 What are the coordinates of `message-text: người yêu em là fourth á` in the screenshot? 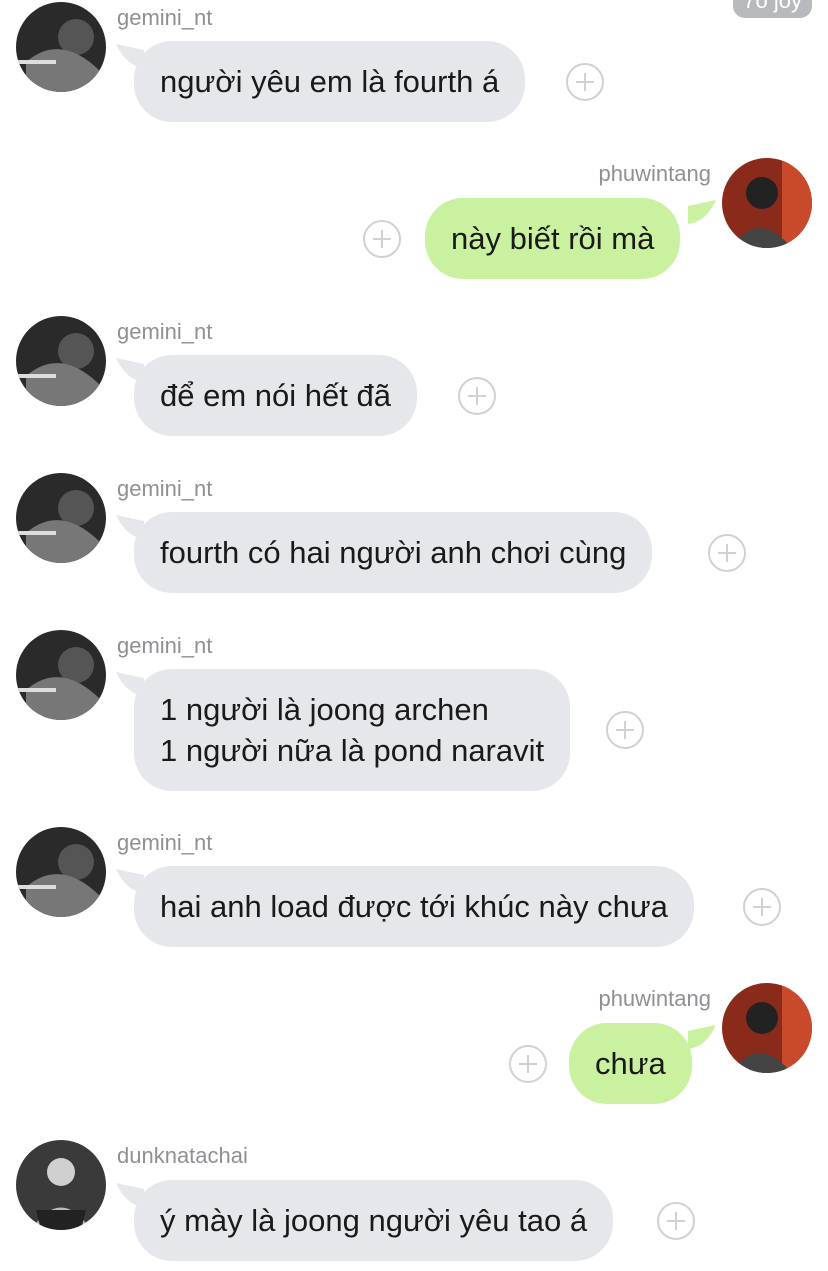 It's located at (330, 81).